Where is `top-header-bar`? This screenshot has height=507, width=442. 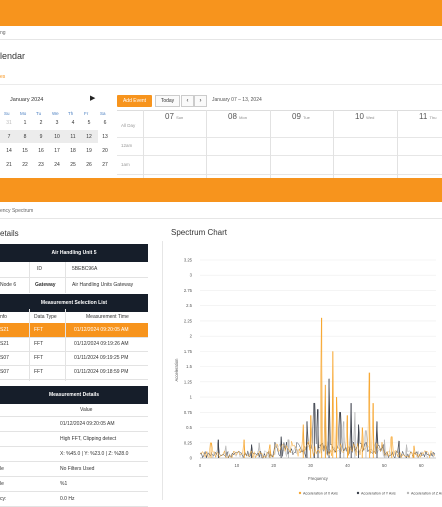 top-header-bar is located at coordinates (221, 13).